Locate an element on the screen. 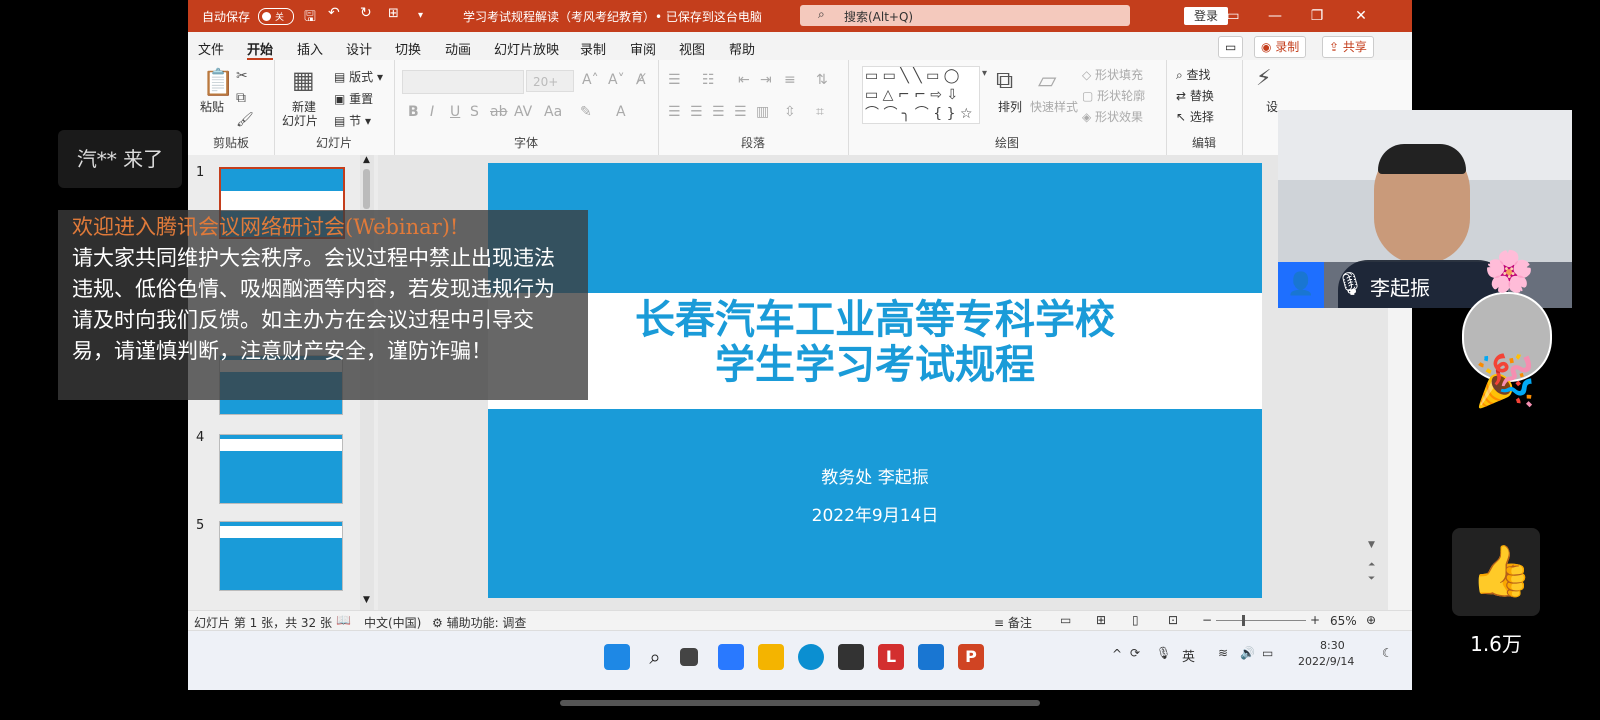 The width and height of the screenshot is (1600, 720). edge-icon is located at coordinates (811, 657).